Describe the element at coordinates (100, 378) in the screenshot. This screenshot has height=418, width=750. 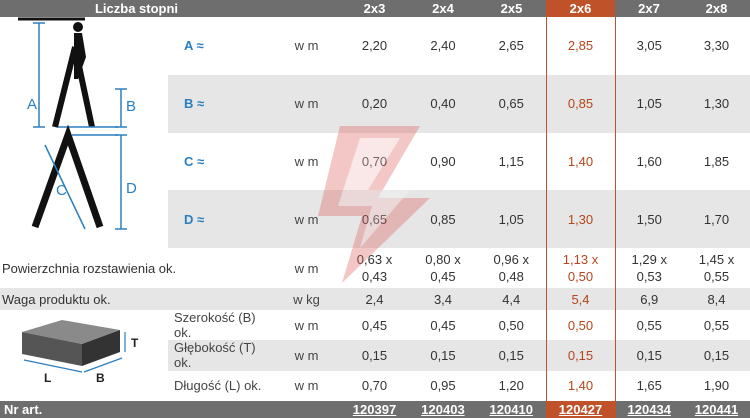
I see `box-letter-b: B` at that location.